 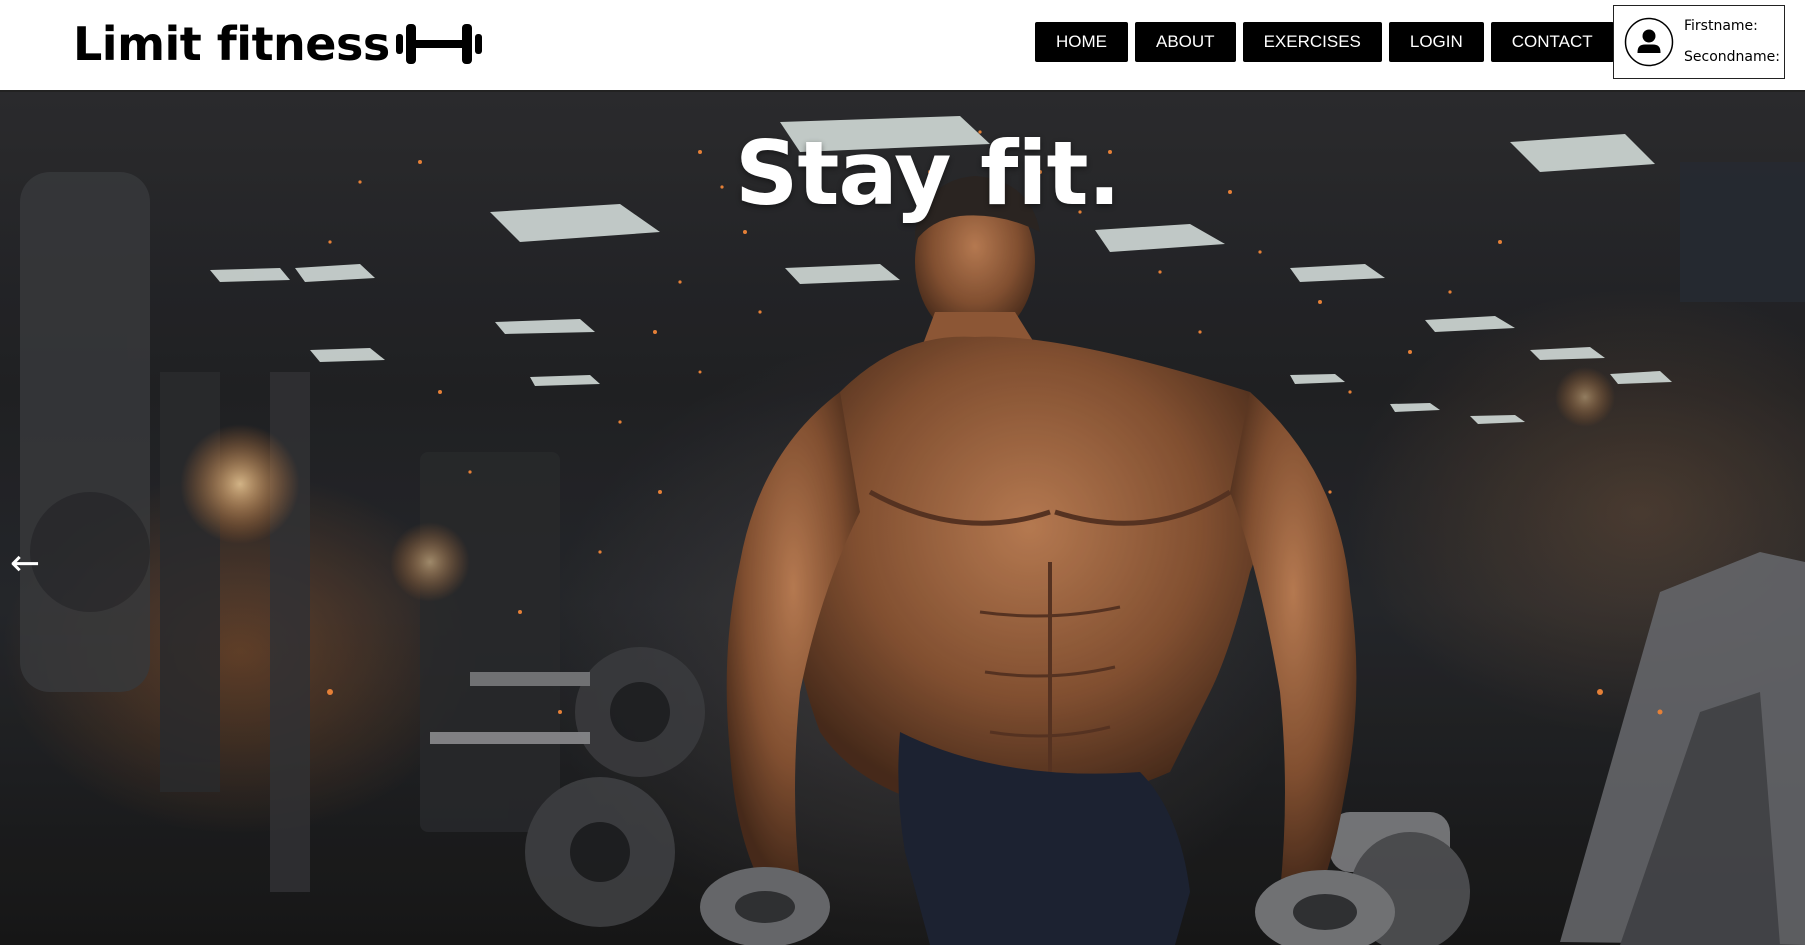 I want to click on user-info-box: Firstname: Secondname:, so click(x=1699, y=42).